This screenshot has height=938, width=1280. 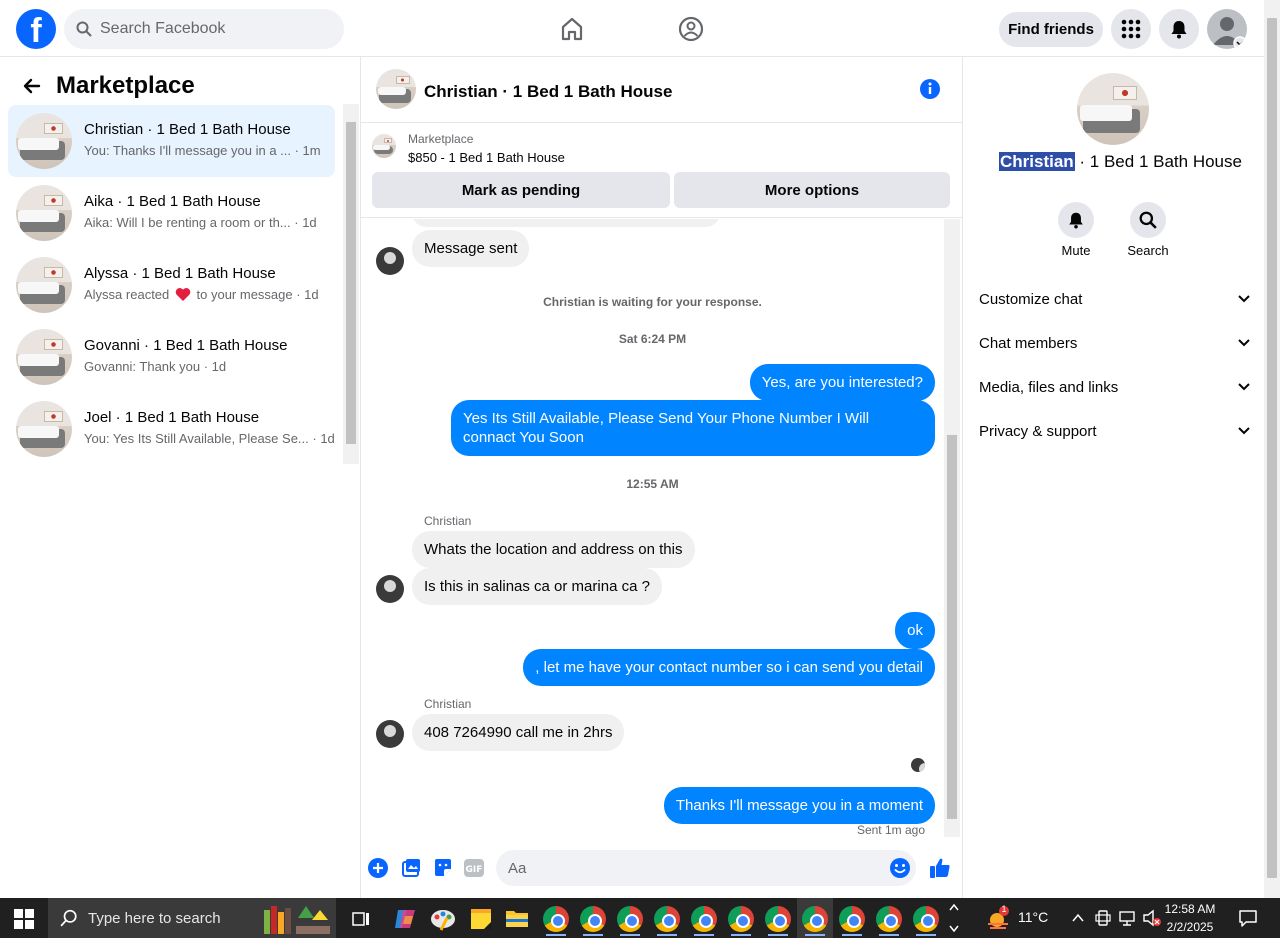 I want to click on paint-icon, so click(x=443, y=919).